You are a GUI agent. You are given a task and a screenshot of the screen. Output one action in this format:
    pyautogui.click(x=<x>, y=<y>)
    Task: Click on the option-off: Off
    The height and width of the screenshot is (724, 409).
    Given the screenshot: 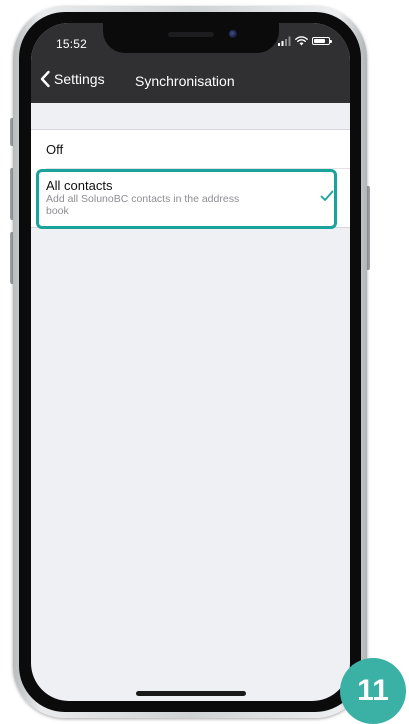 What is the action you would take?
    pyautogui.click(x=190, y=149)
    